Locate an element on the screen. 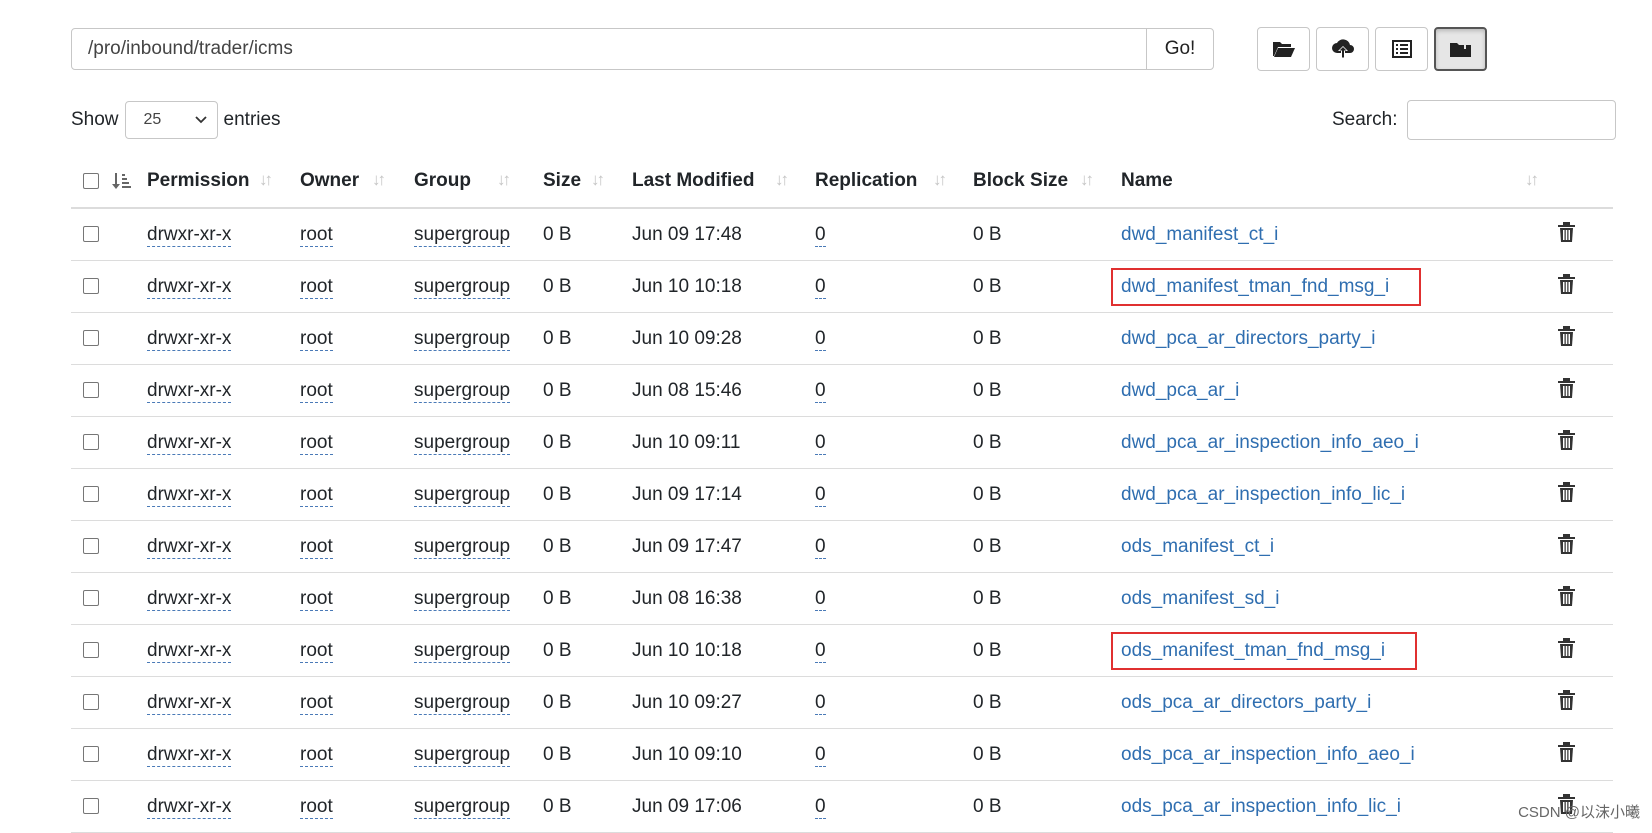 The image size is (1652, 833). column-name: Name ↓↑ is located at coordinates (1339, 182).